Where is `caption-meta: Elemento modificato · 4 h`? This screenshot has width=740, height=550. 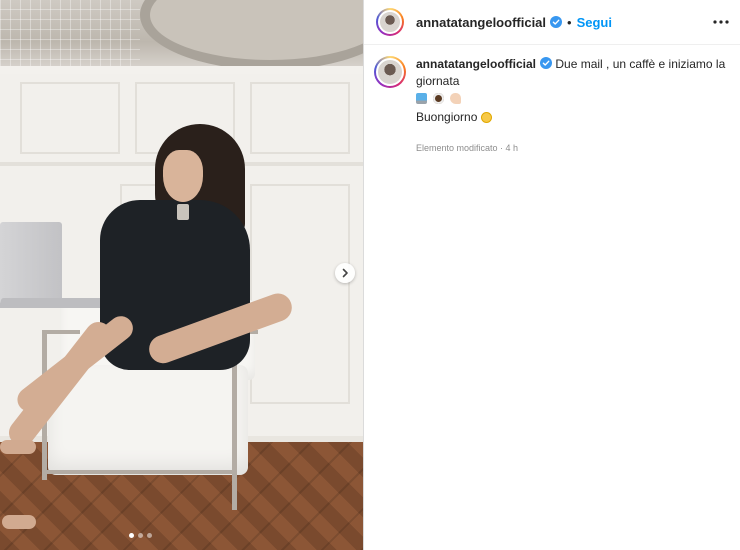 caption-meta: Elemento modificato · 4 h is located at coordinates (467, 148).